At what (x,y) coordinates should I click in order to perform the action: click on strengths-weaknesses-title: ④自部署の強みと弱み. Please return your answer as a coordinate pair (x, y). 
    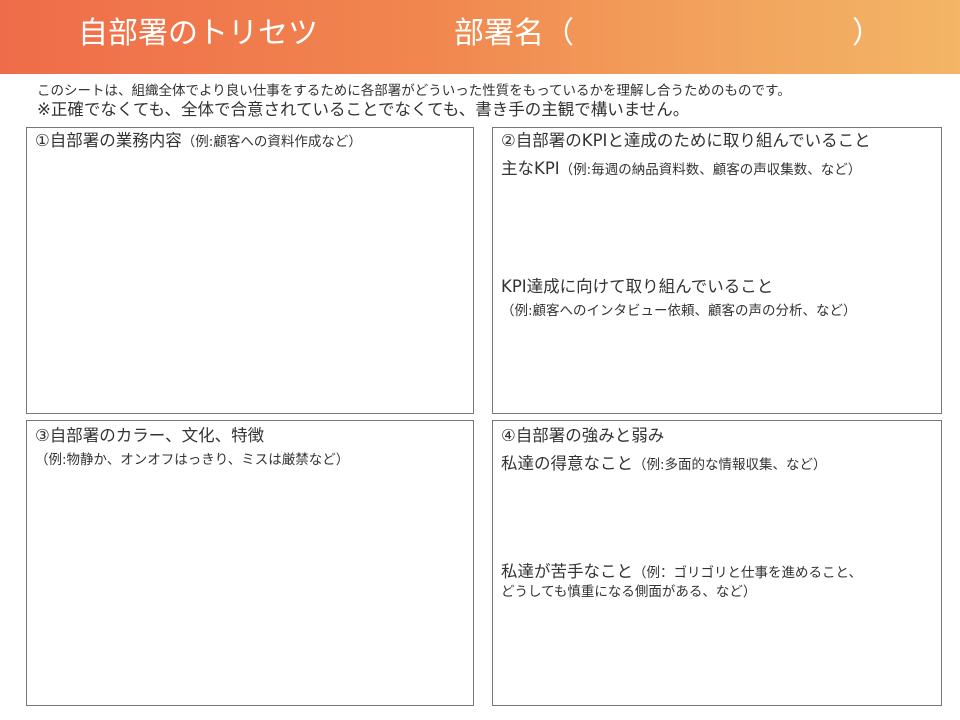
    Looking at the image, I should click on (583, 435).